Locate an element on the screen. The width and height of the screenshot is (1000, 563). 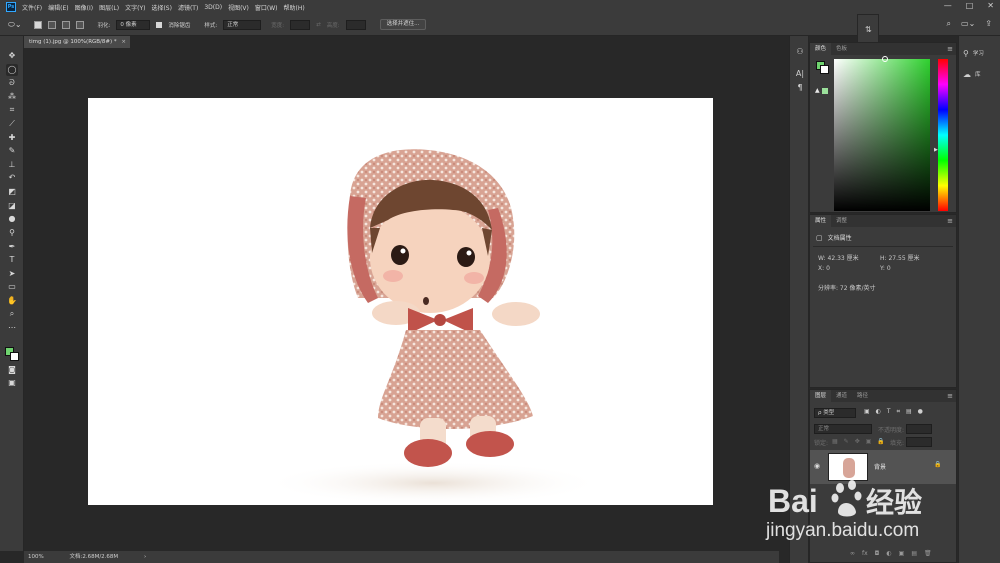
search-icon: ⌕ is located at coordinates (949, 24).